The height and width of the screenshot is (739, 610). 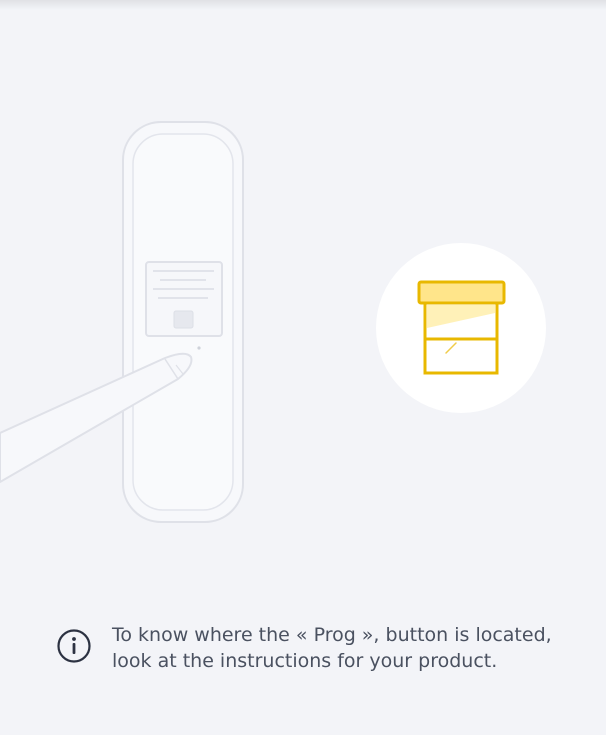 I want to click on wall-remote-icon, so click(x=183, y=322).